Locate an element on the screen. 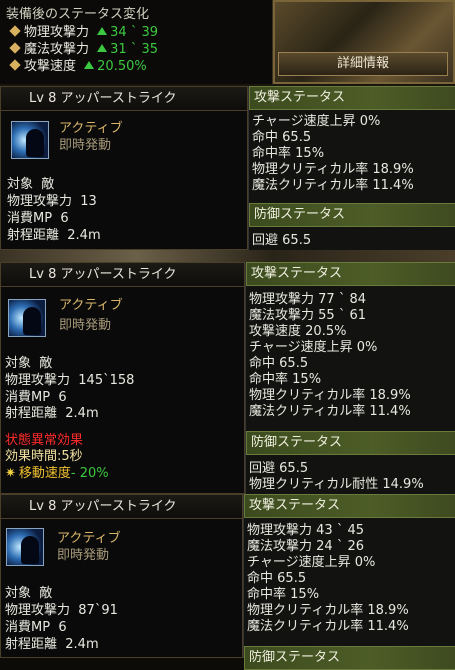  stat-row: 魔法攻撃力 55 ` 61 is located at coordinates (308, 315).